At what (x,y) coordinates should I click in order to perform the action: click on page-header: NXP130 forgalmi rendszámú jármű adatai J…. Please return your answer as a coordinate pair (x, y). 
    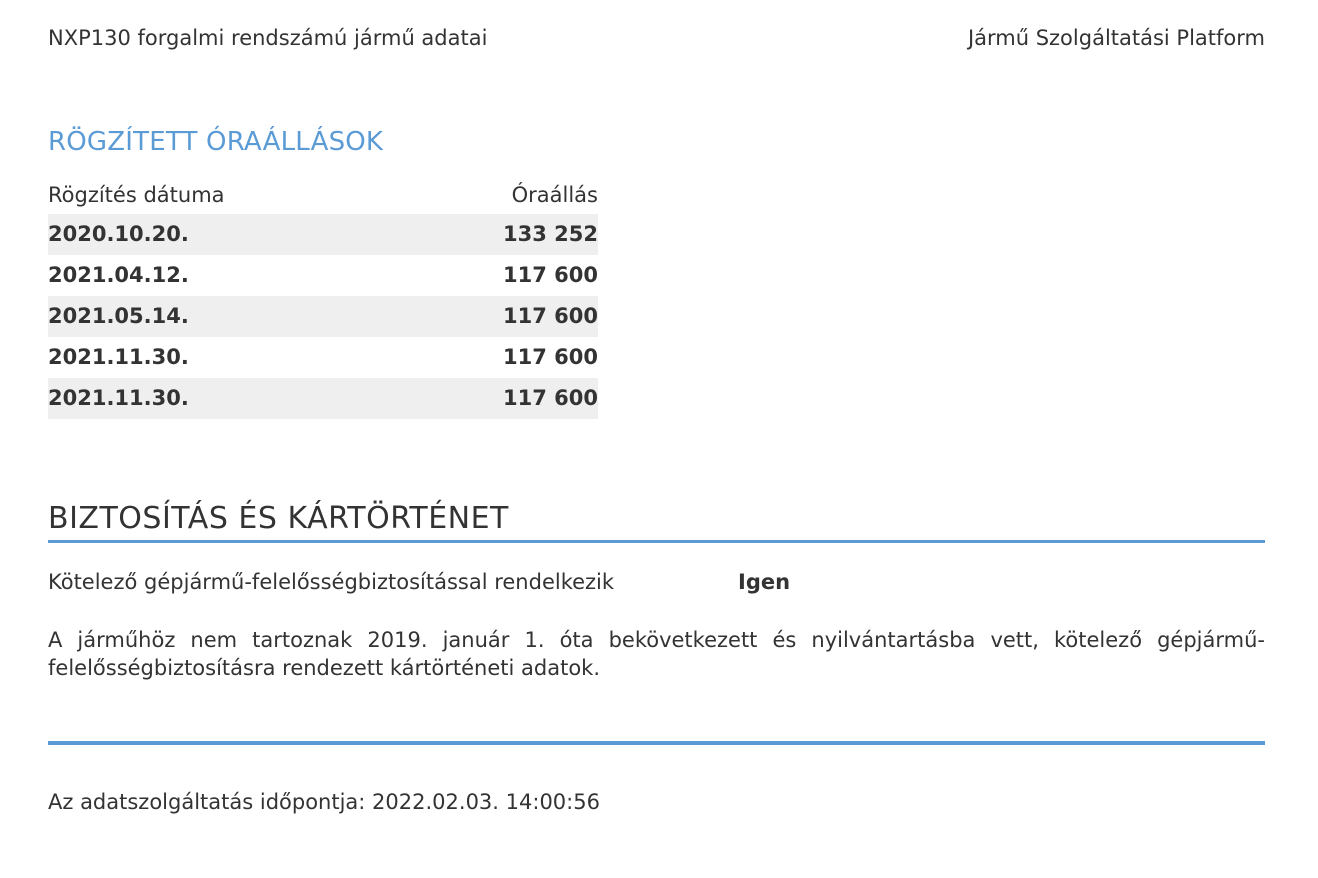
    Looking at the image, I should click on (656, 38).